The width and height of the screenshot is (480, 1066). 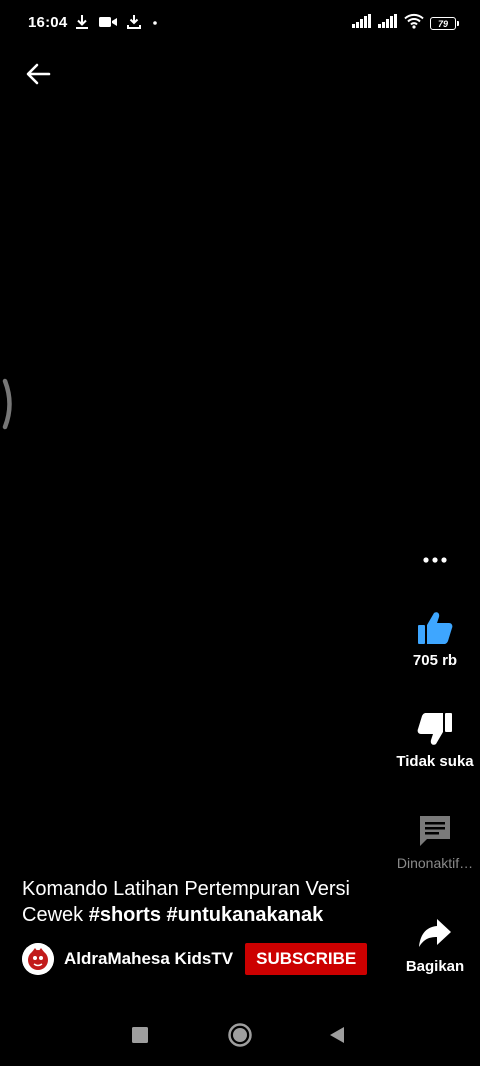 What do you see at coordinates (108, 24) in the screenshot?
I see `video-camera-icon` at bounding box center [108, 24].